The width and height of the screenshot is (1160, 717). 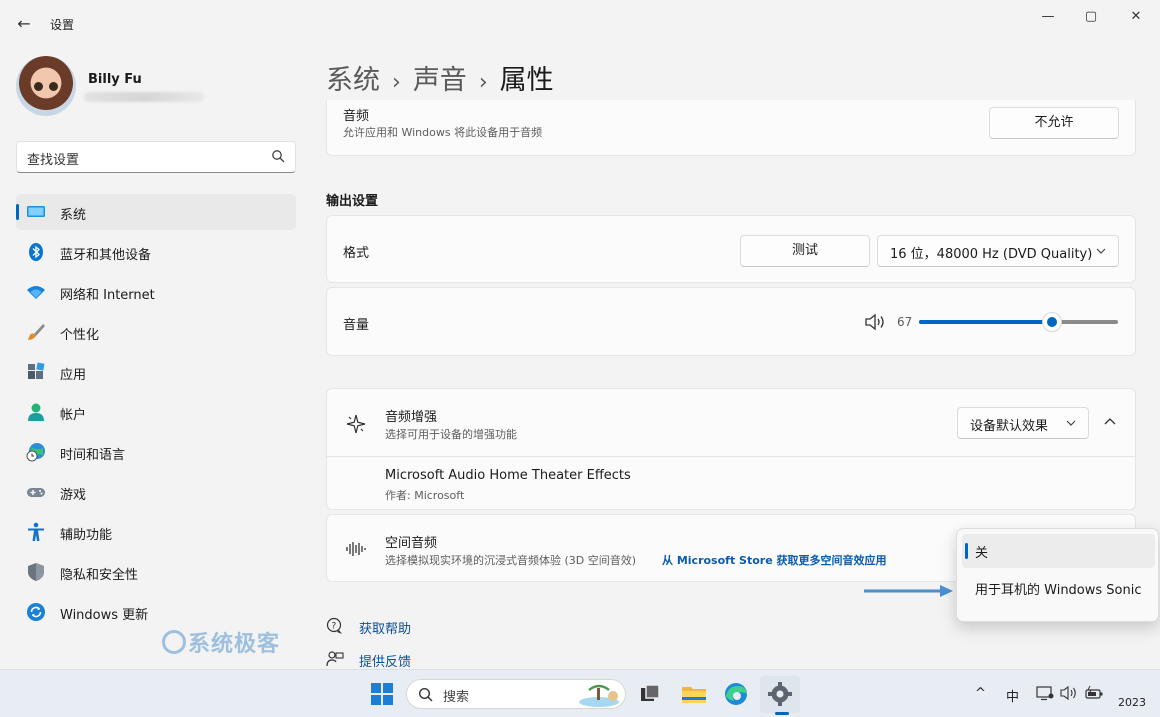 I want to click on taskbar-search: 搜索, so click(x=516, y=694).